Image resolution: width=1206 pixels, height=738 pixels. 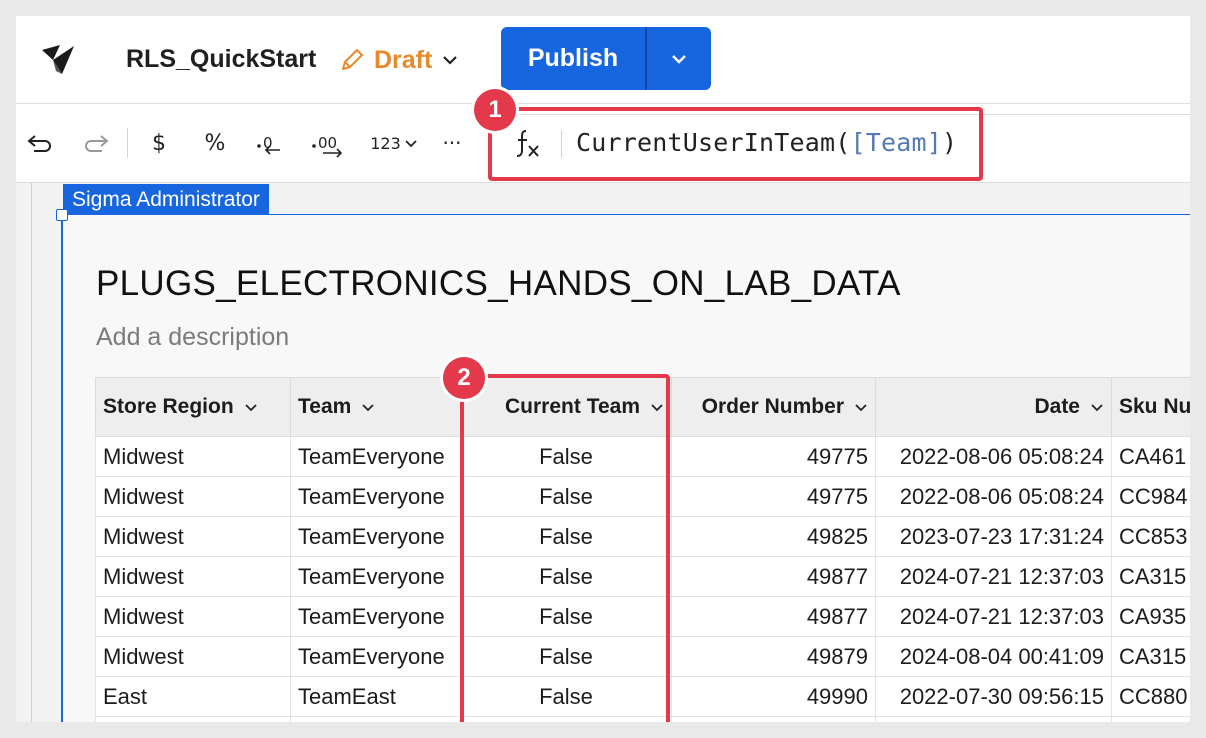 What do you see at coordinates (385, 143) in the screenshot?
I see `number-format-label: 123` at bounding box center [385, 143].